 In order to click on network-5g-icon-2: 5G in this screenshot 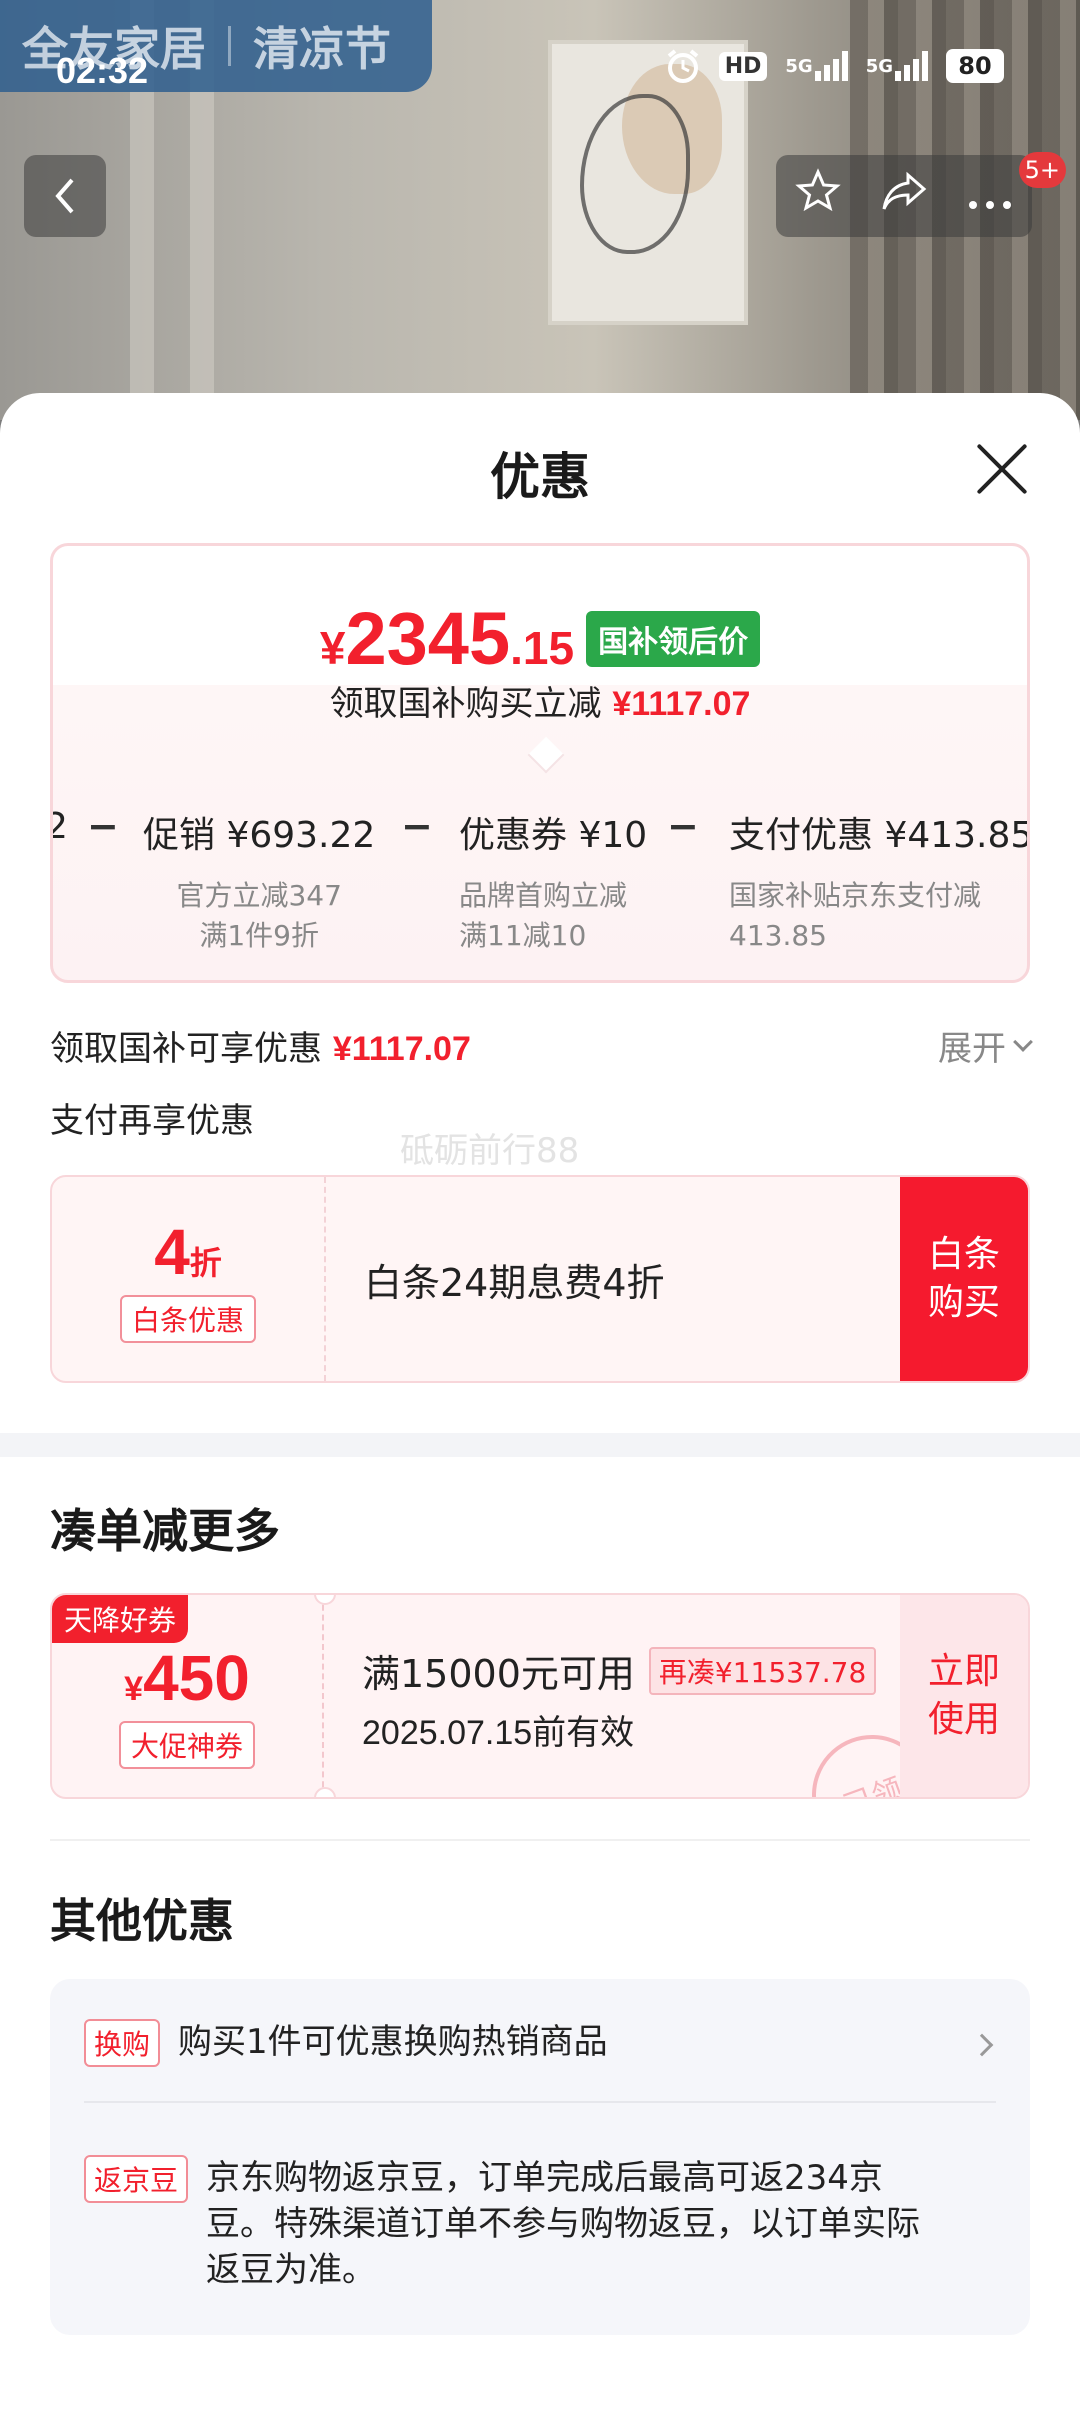, I will do `click(897, 66)`.